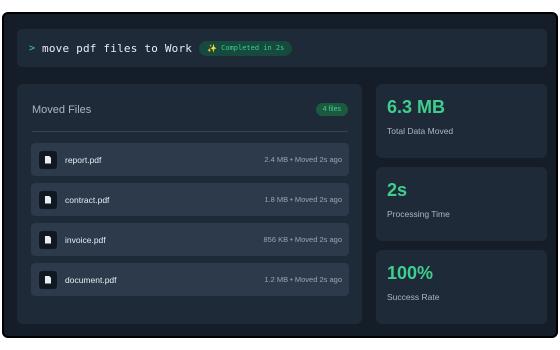  Describe the element at coordinates (190, 159) in the screenshot. I see `file-row: report.pdf 2.4 MB • Moved 2s ago` at that location.